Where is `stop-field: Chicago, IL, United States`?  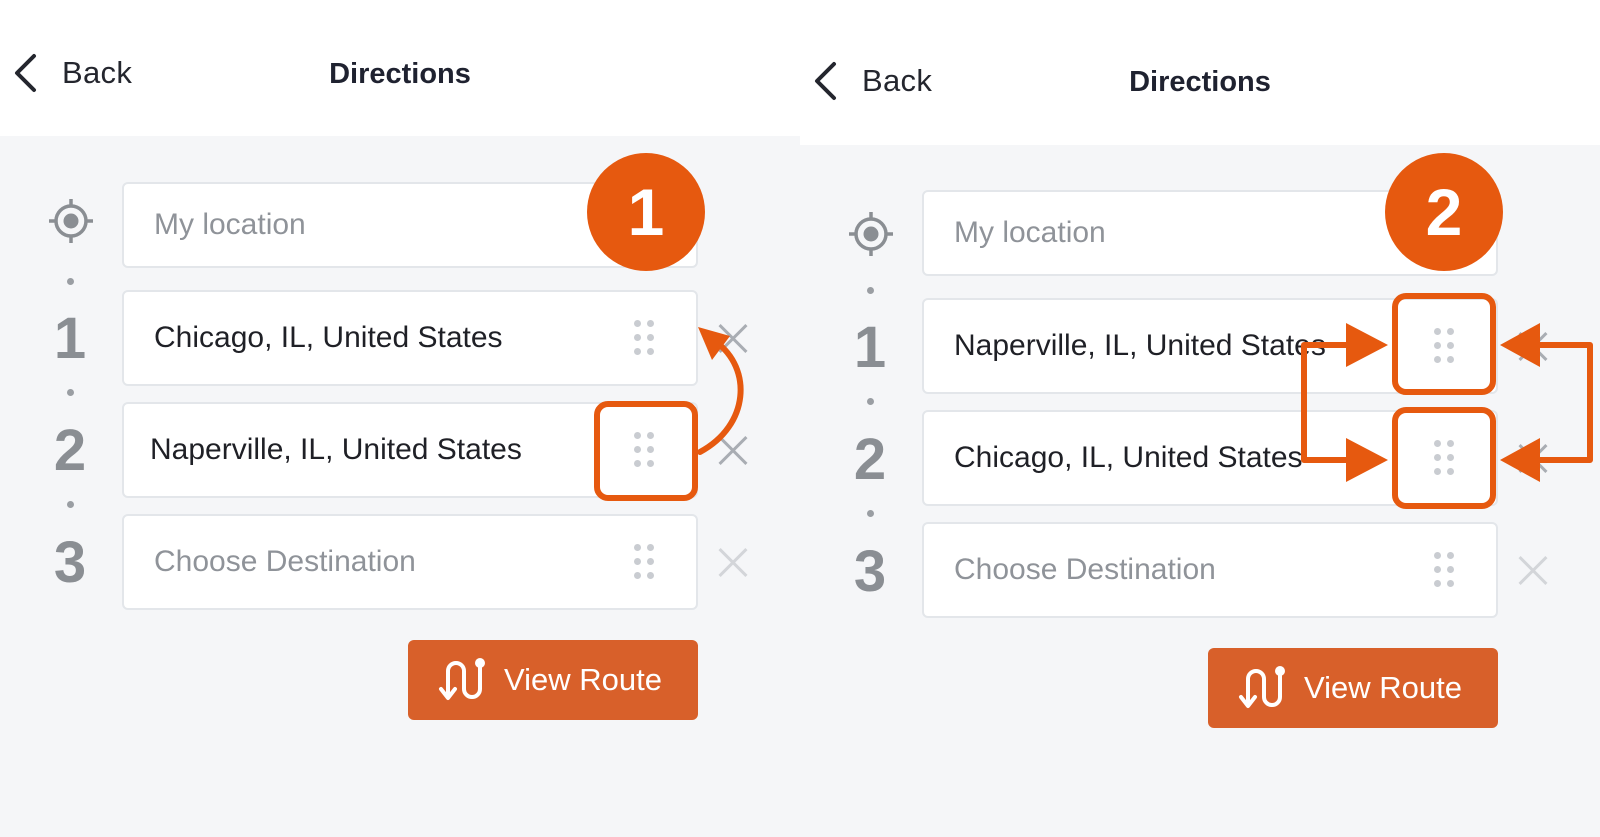 stop-field: Chicago, IL, United States is located at coordinates (410, 338).